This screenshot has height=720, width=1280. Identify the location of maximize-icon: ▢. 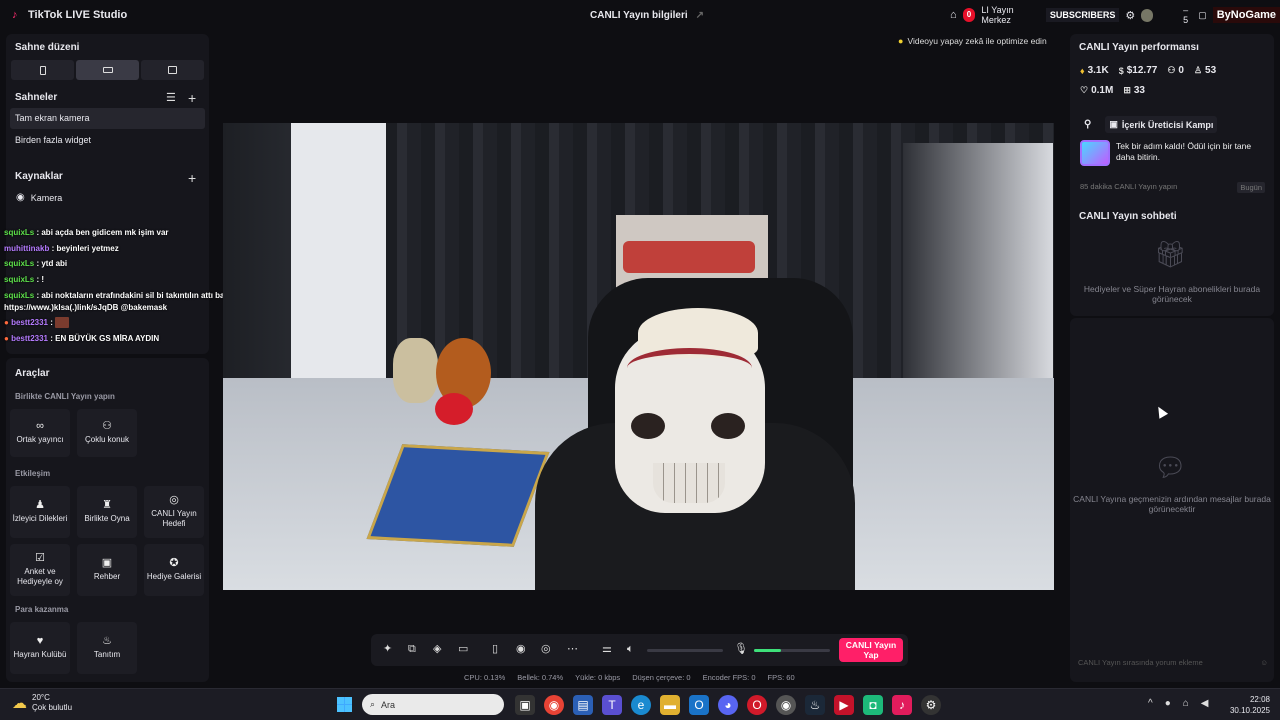
(1202, 15).